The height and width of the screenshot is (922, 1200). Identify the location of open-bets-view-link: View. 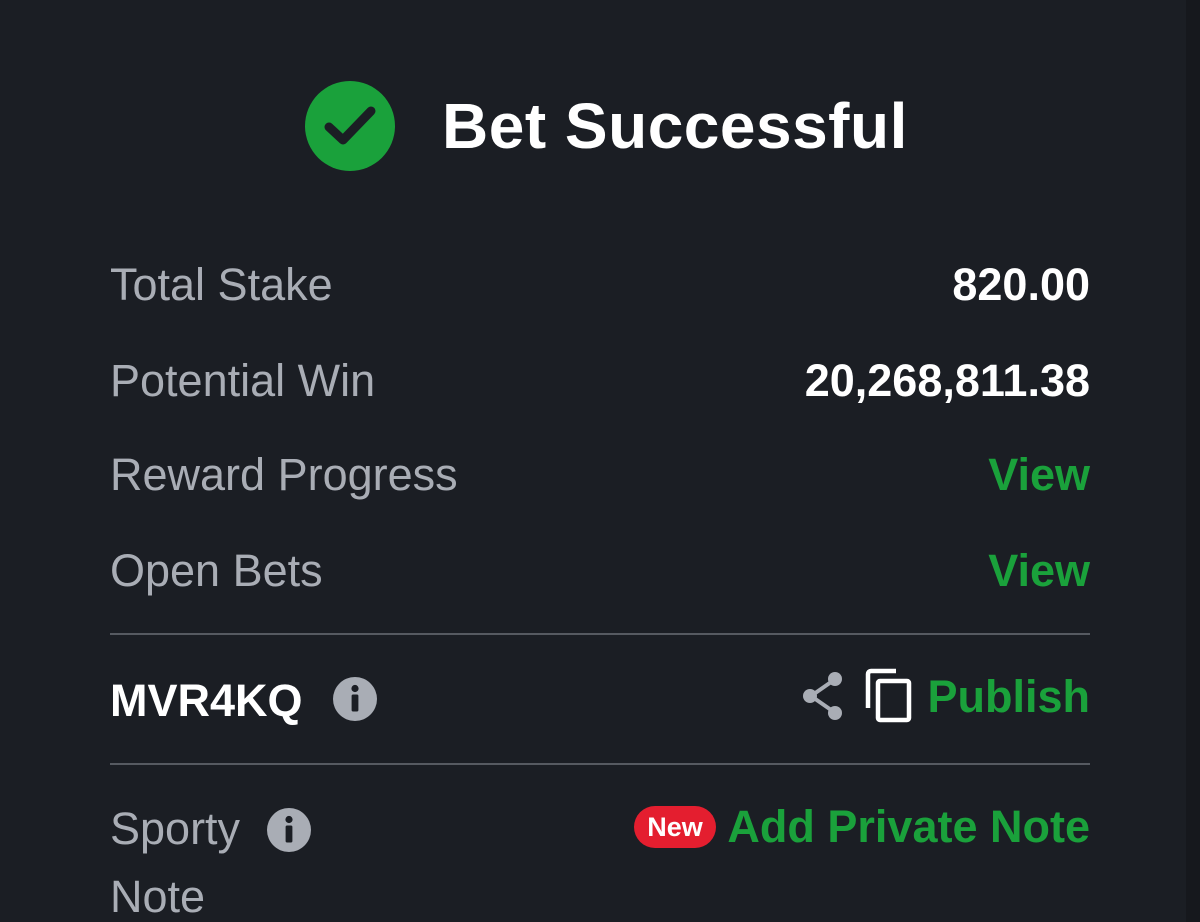
(1039, 571).